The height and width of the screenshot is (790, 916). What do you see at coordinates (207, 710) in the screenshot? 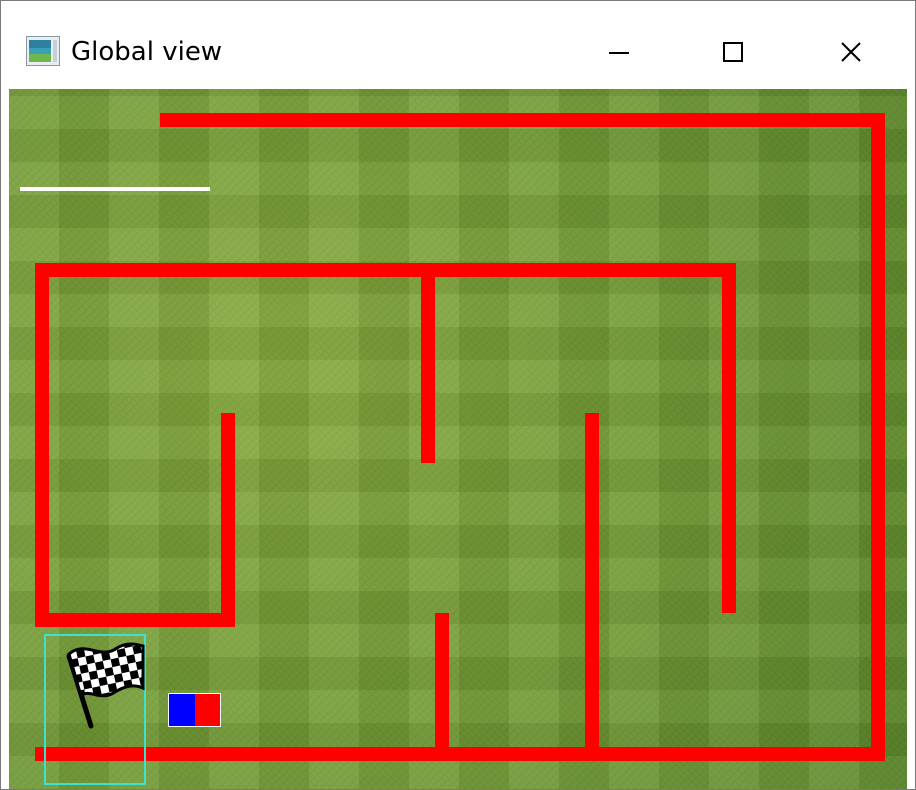
I see `player-right-half` at bounding box center [207, 710].